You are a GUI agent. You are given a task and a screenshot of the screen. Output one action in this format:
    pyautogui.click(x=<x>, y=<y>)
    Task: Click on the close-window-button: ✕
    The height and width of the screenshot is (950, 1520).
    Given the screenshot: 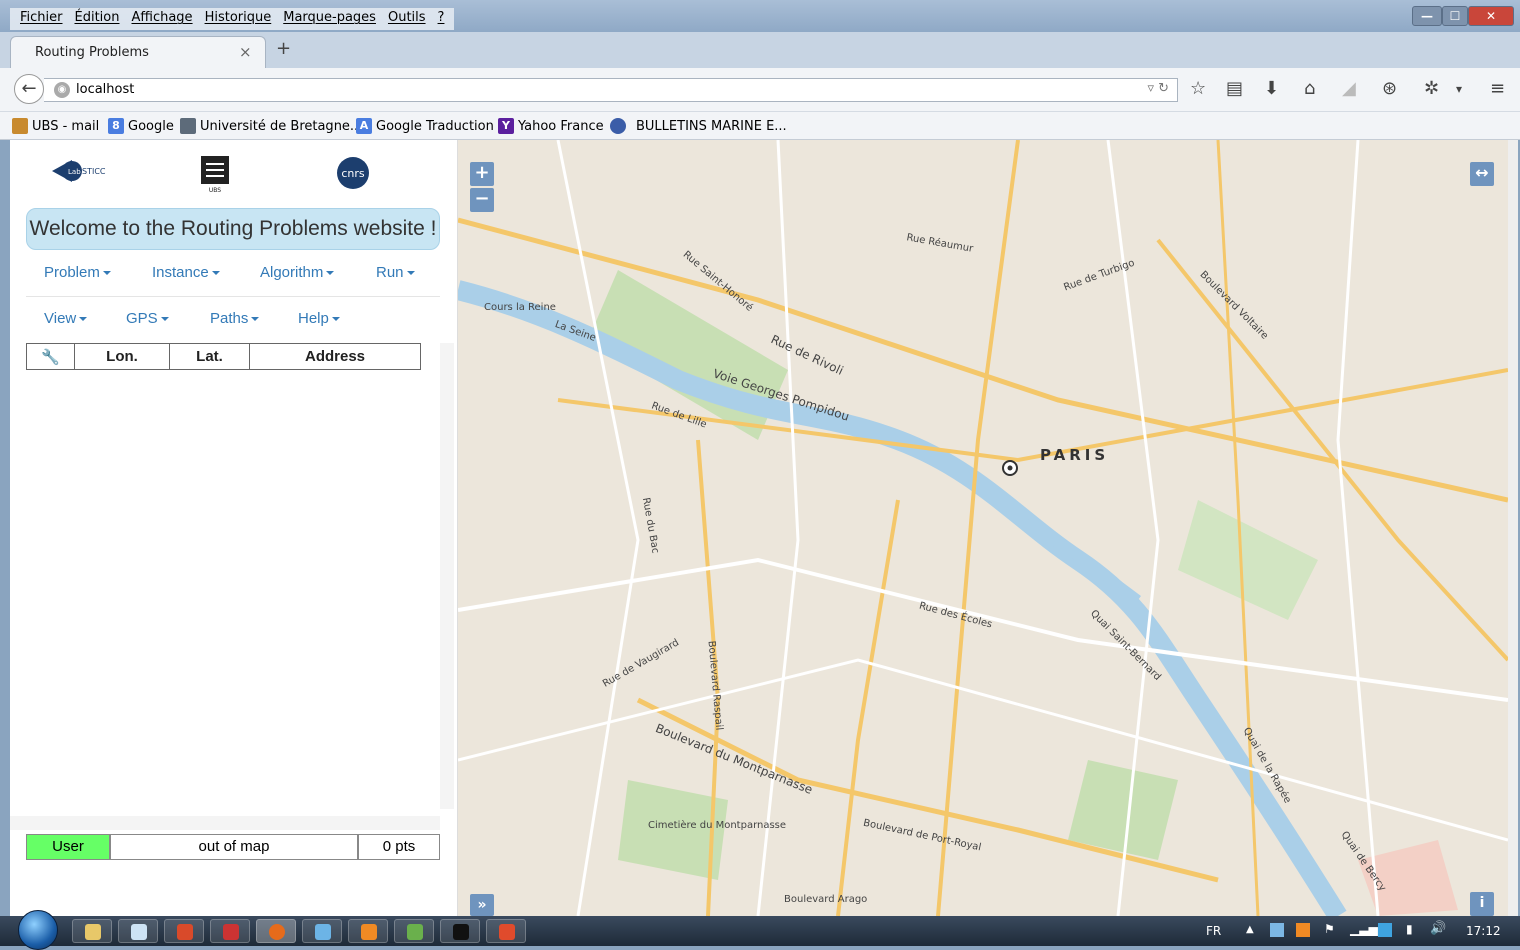 What is the action you would take?
    pyautogui.click(x=1491, y=16)
    